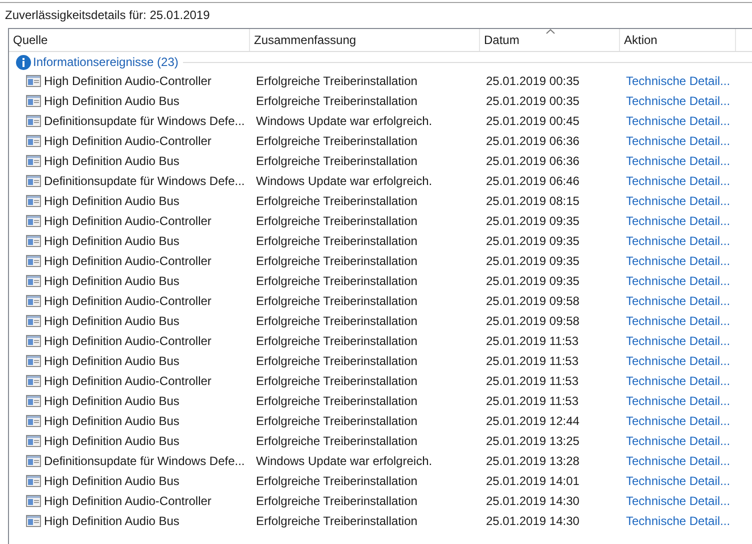  What do you see at coordinates (105, 62) in the screenshot?
I see `group-header: Informationsereignisse (23)` at bounding box center [105, 62].